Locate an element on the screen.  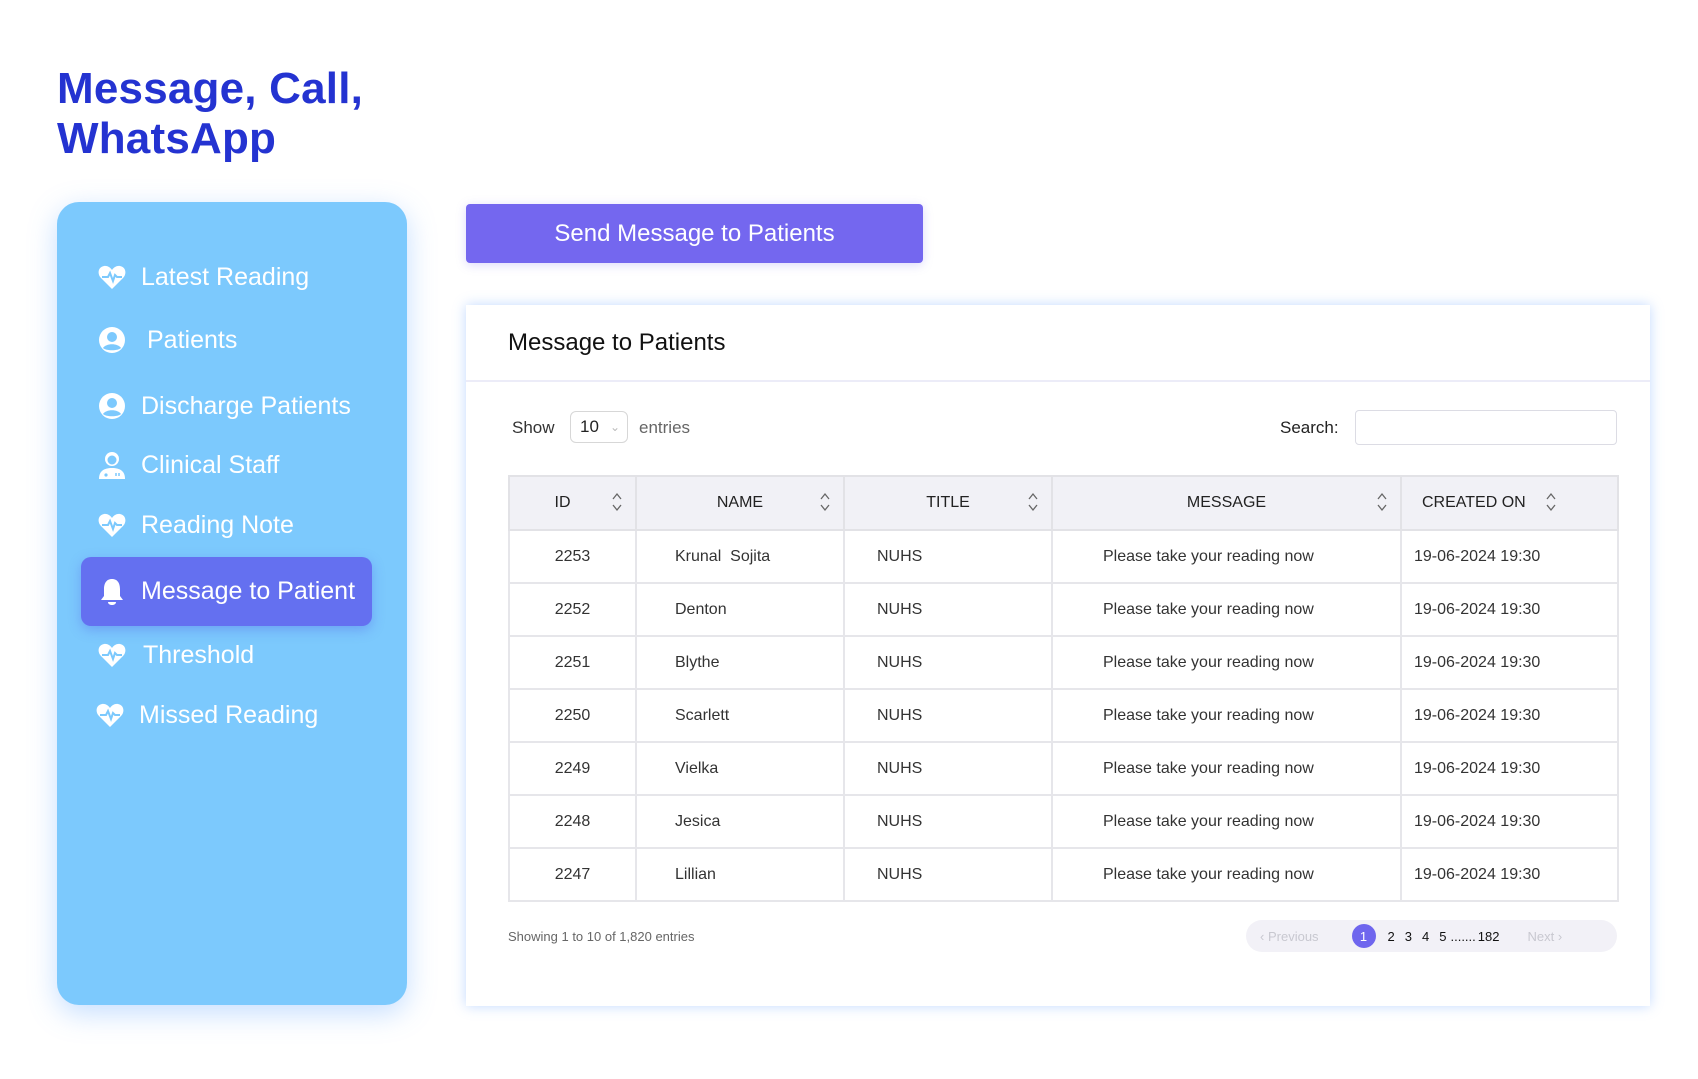
sidebar-item-threshold: Threshold is located at coordinates (226, 655).